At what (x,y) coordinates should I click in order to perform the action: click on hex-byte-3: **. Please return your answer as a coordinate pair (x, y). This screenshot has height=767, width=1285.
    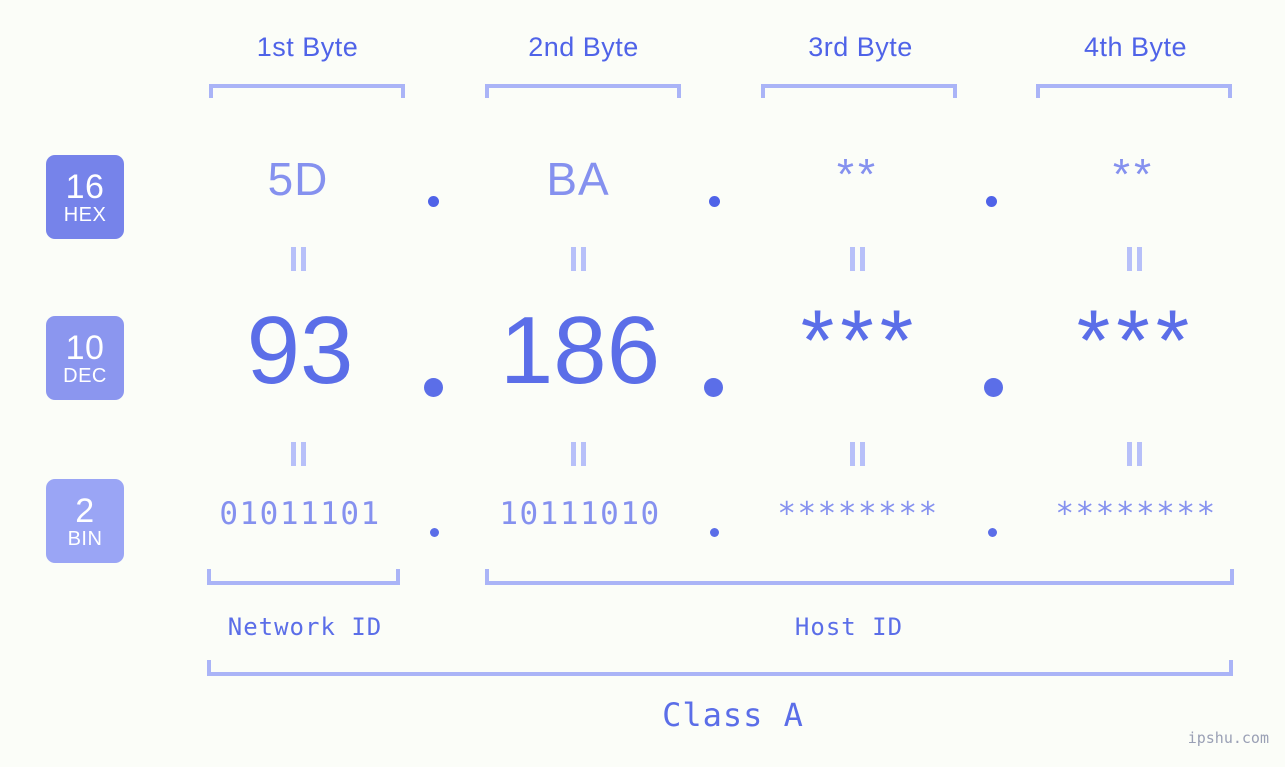
    Looking at the image, I should click on (858, 174).